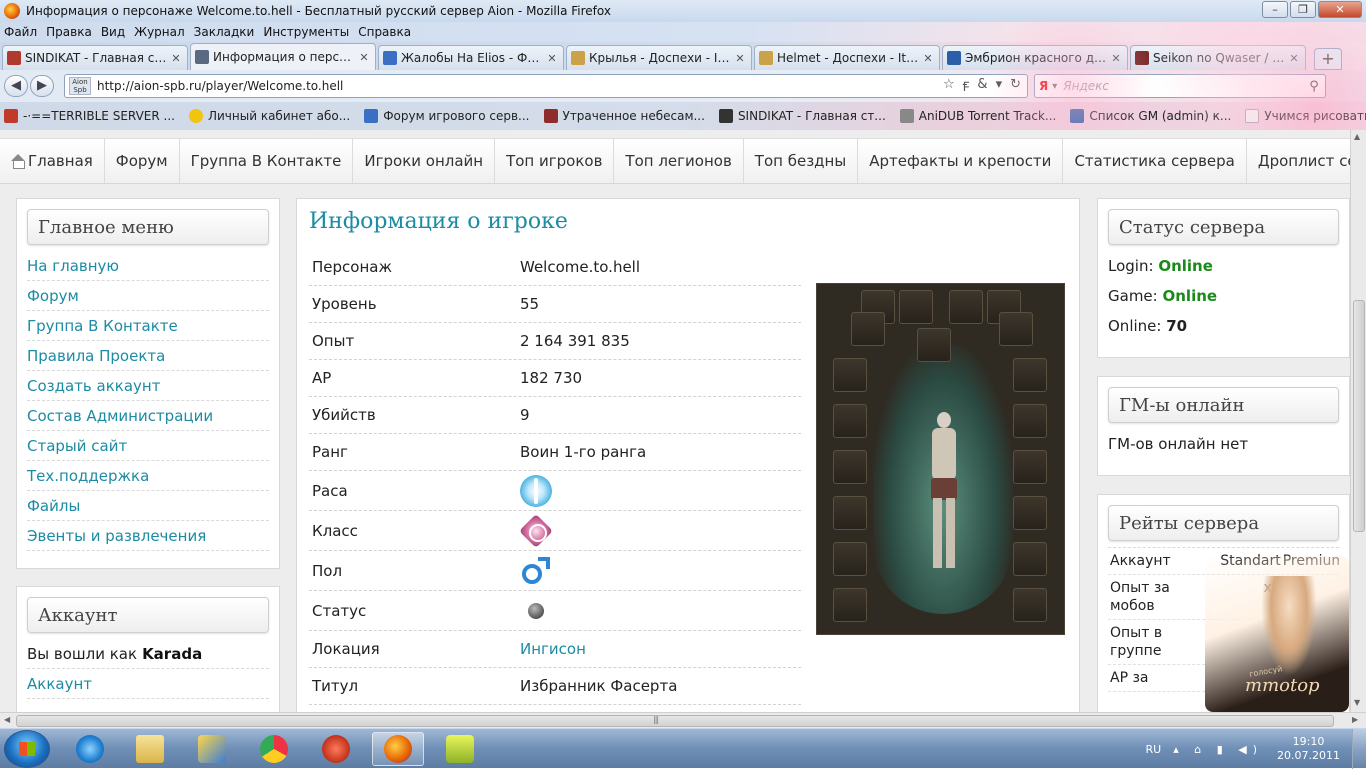 Image resolution: width=1366 pixels, height=769 pixels. I want to click on menu-help: Справка, so click(384, 32).